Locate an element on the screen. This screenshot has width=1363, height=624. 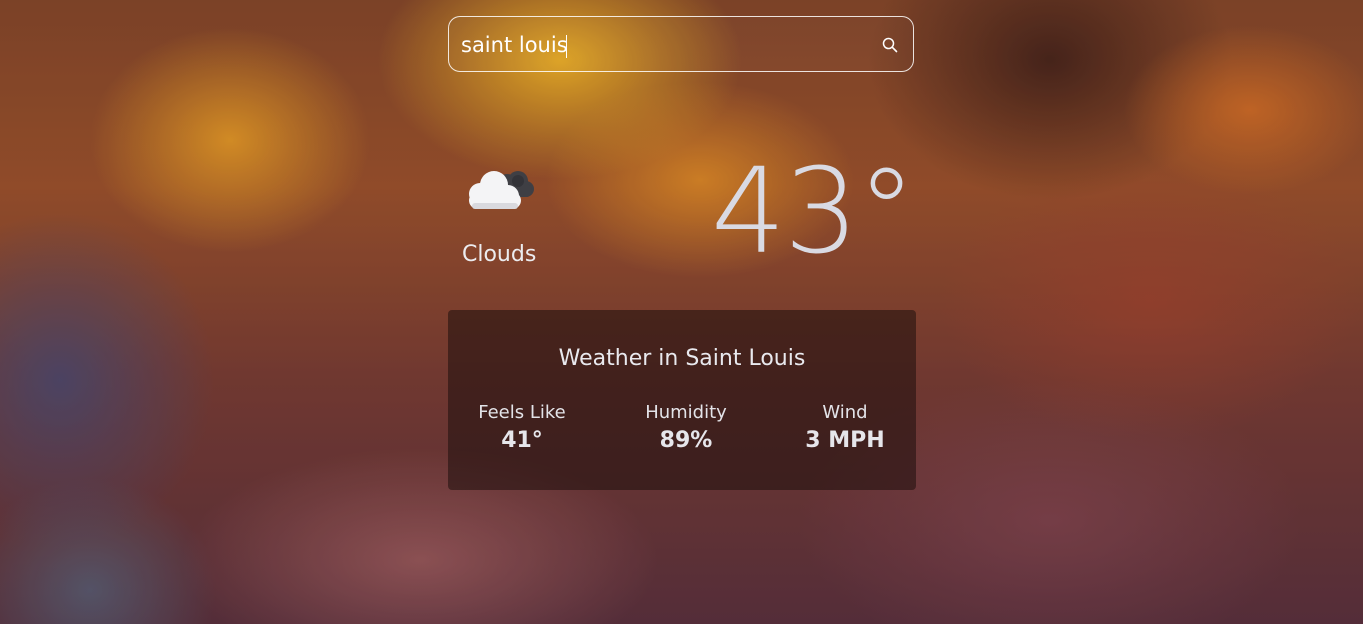
search-box is located at coordinates (681, 44).